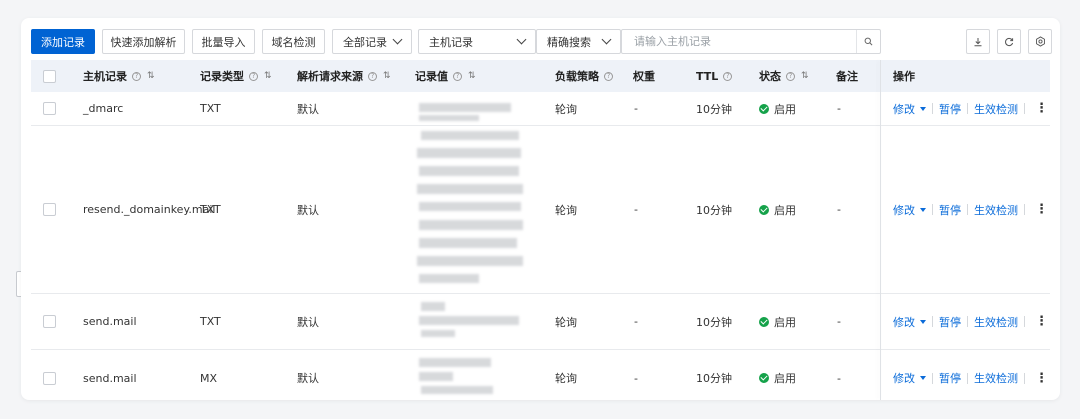  What do you see at coordinates (209, 378) in the screenshot?
I see `type-cell: MX` at bounding box center [209, 378].